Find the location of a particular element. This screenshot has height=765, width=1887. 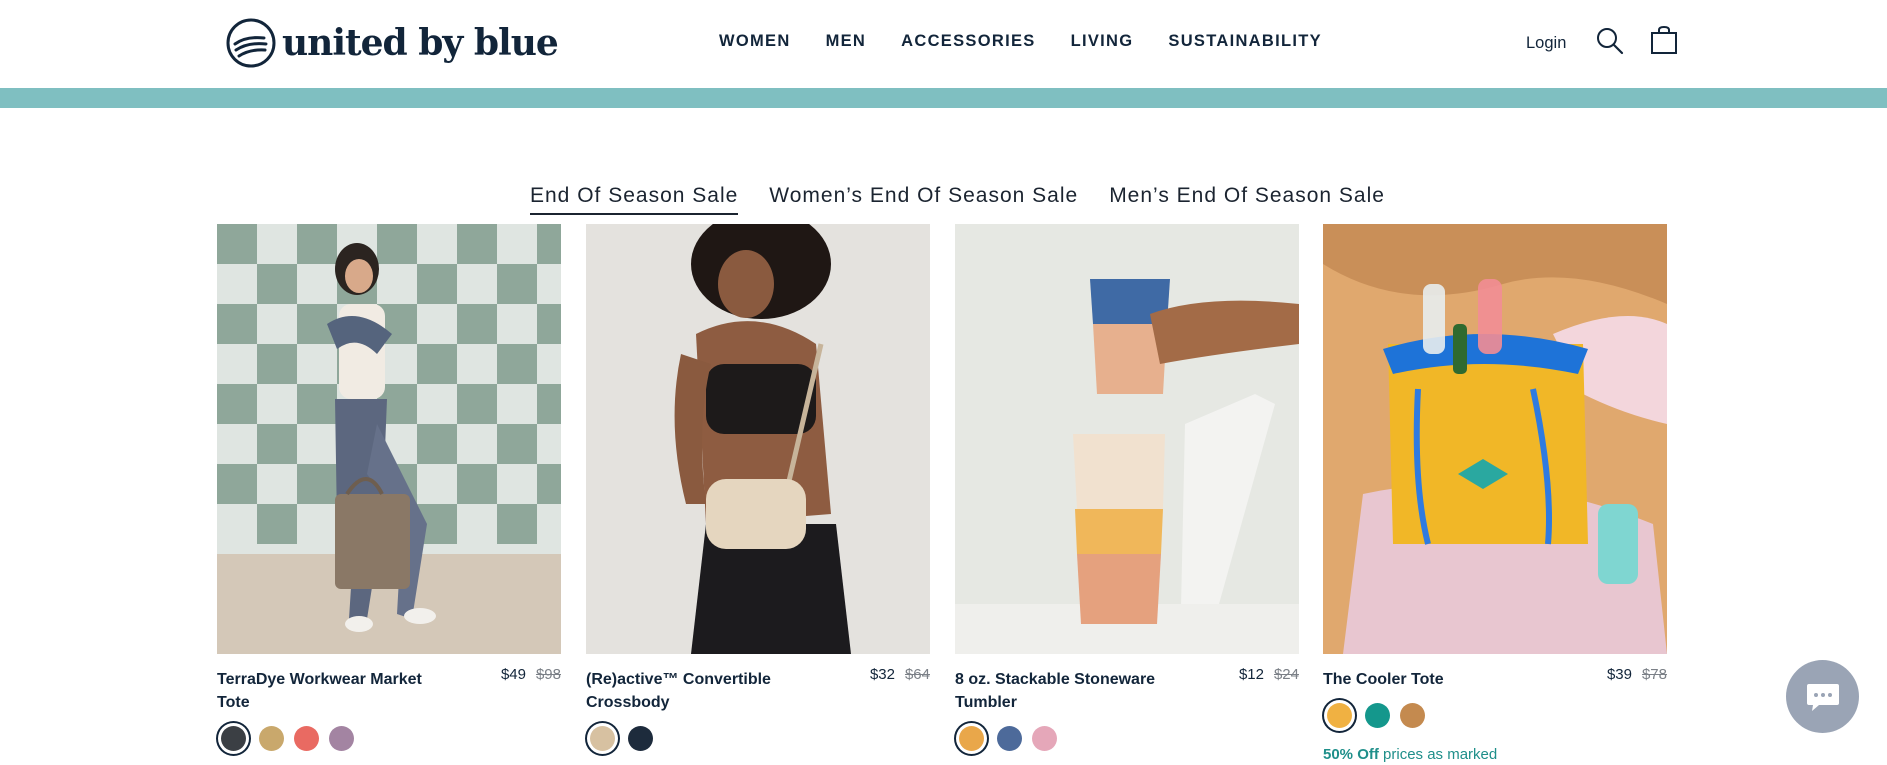

promo-discount: 50% Off is located at coordinates (1351, 754).